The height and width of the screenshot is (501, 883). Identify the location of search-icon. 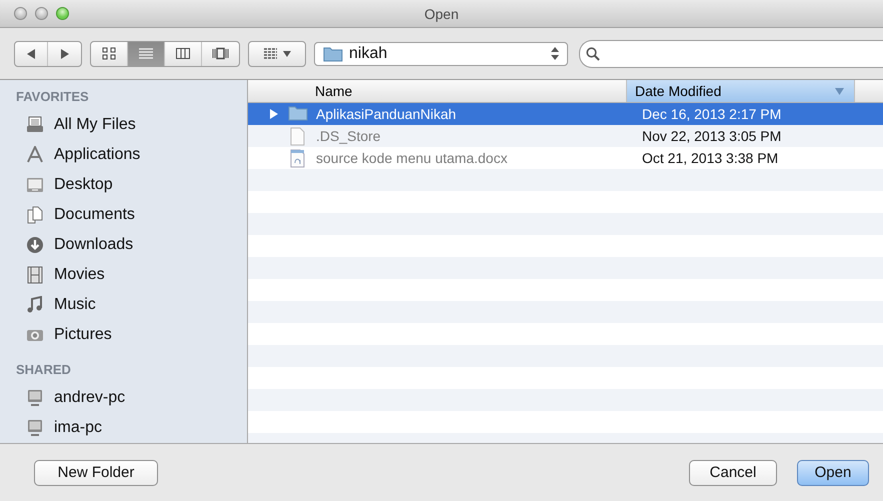
(593, 53).